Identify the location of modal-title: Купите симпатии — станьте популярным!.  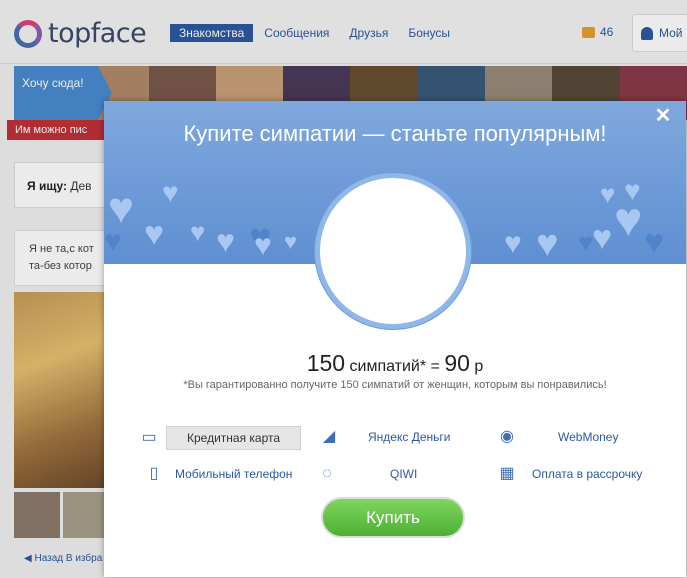
(395, 133).